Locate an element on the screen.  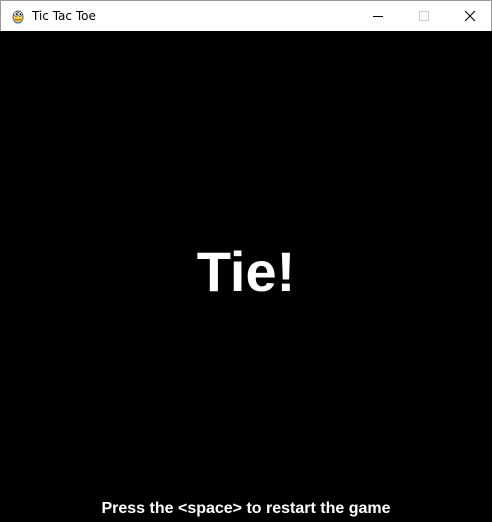
title-bar: Tic Tac Toe is located at coordinates (246, 15).